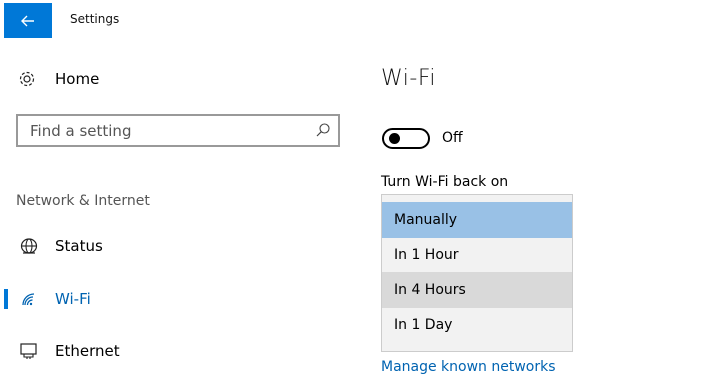  I want to click on search-icon, so click(323, 130).